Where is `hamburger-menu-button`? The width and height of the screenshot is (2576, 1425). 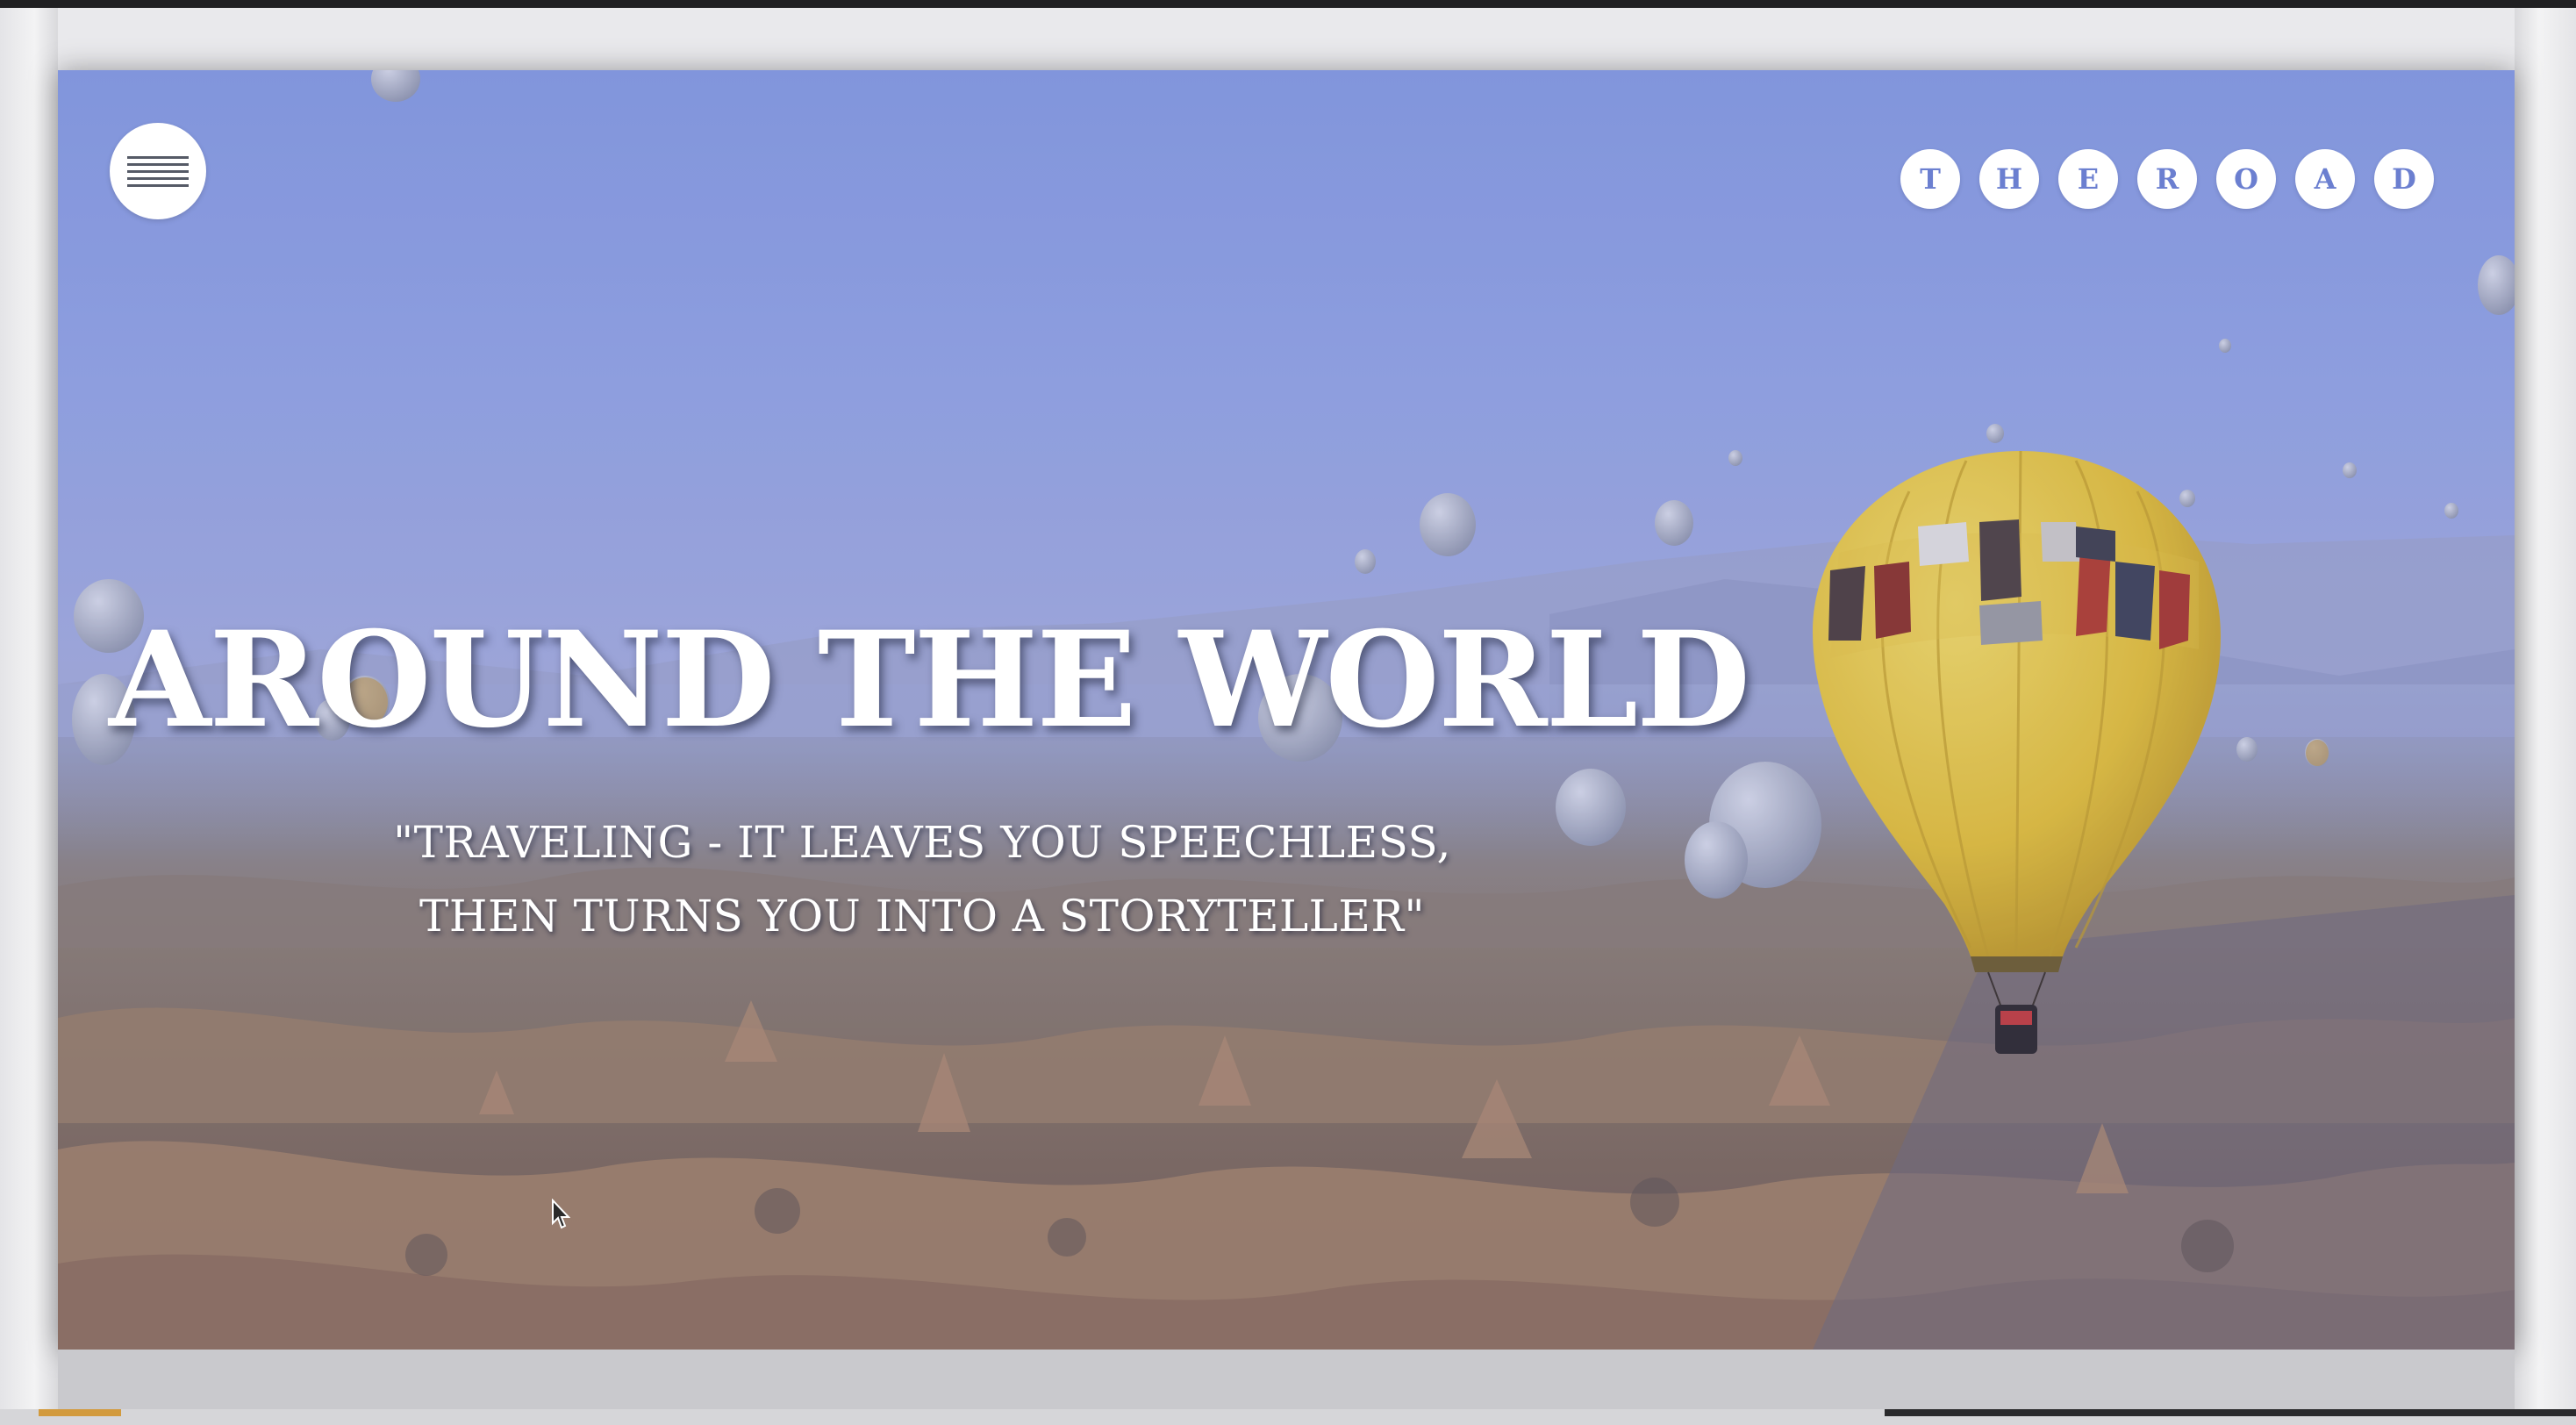
hamburger-menu-button is located at coordinates (158, 171).